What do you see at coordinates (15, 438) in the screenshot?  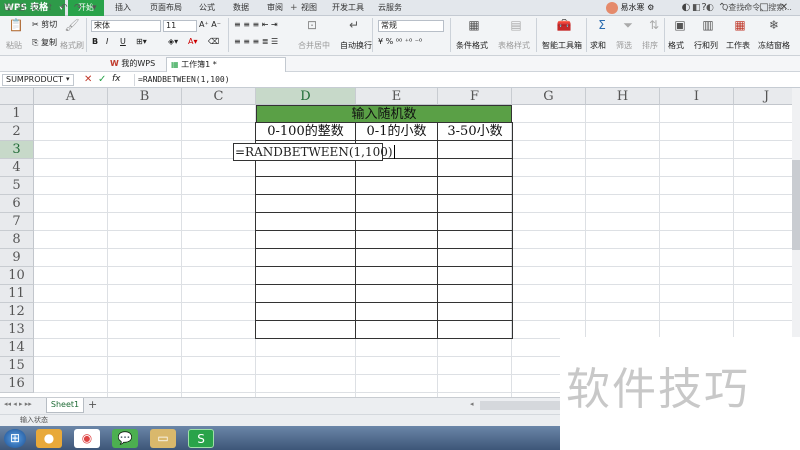 I see `start-button-icon: ⊞` at bounding box center [15, 438].